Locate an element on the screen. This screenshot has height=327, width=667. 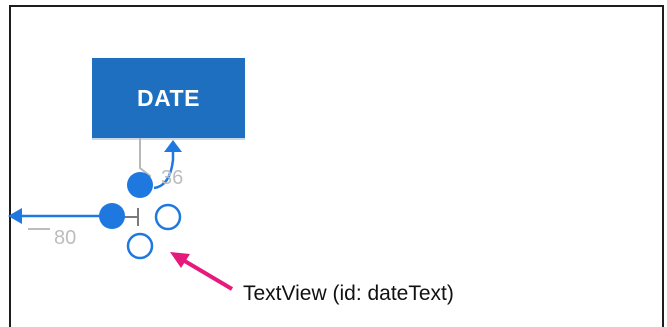
top-anchor-handle is located at coordinates (140, 185).